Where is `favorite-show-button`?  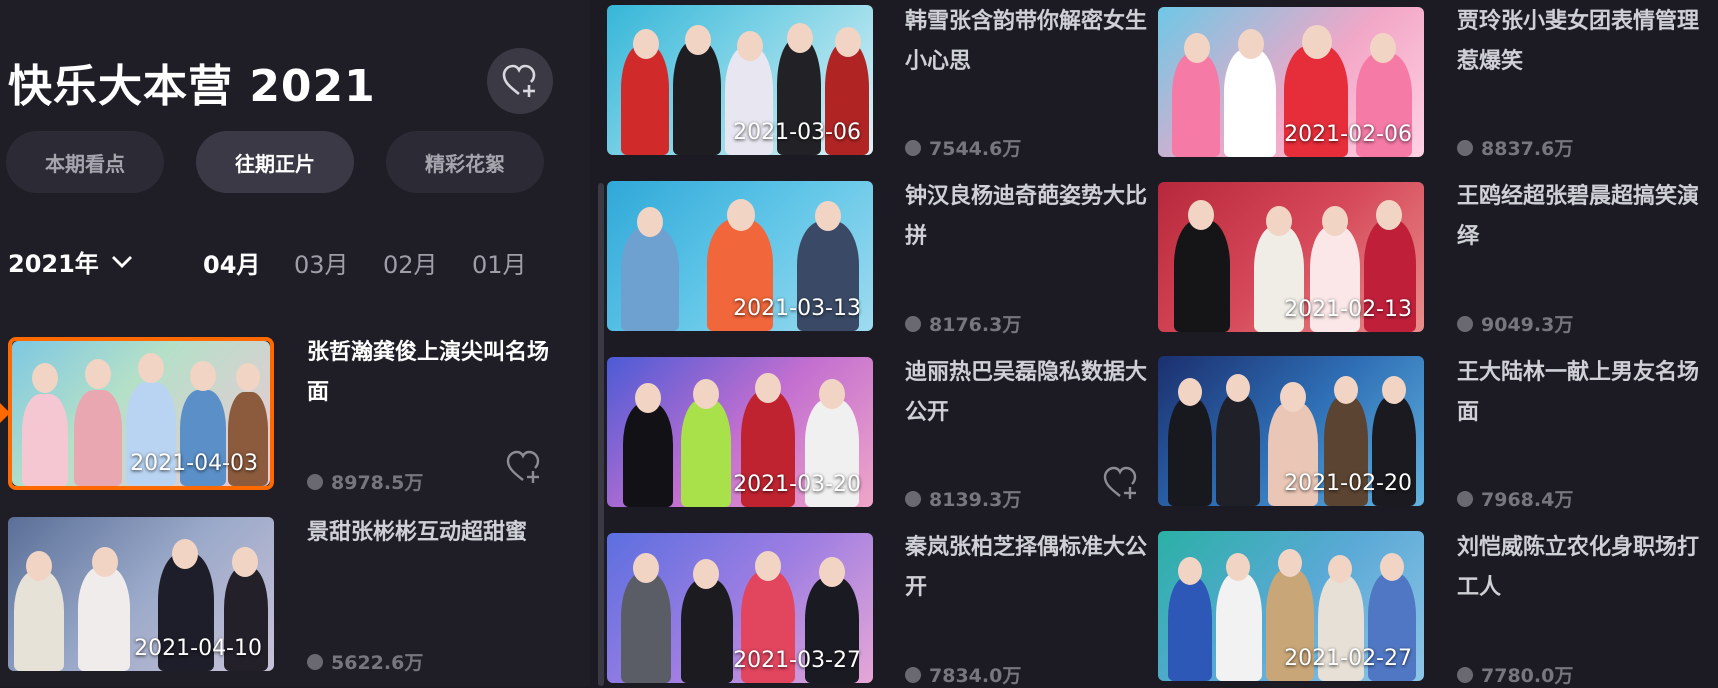 favorite-show-button is located at coordinates (520, 81).